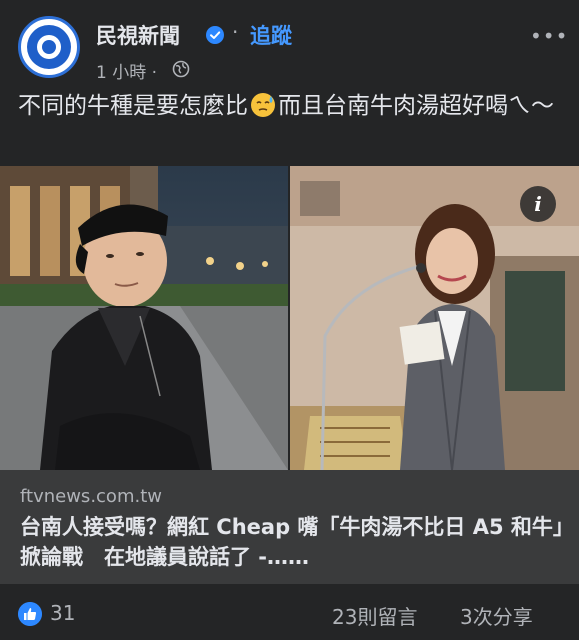 The image size is (579, 640). Describe the element at coordinates (416, 106) in the screenshot. I see `caption-text-2: 而且台南牛肉湯超好喝ㄟ～` at that location.